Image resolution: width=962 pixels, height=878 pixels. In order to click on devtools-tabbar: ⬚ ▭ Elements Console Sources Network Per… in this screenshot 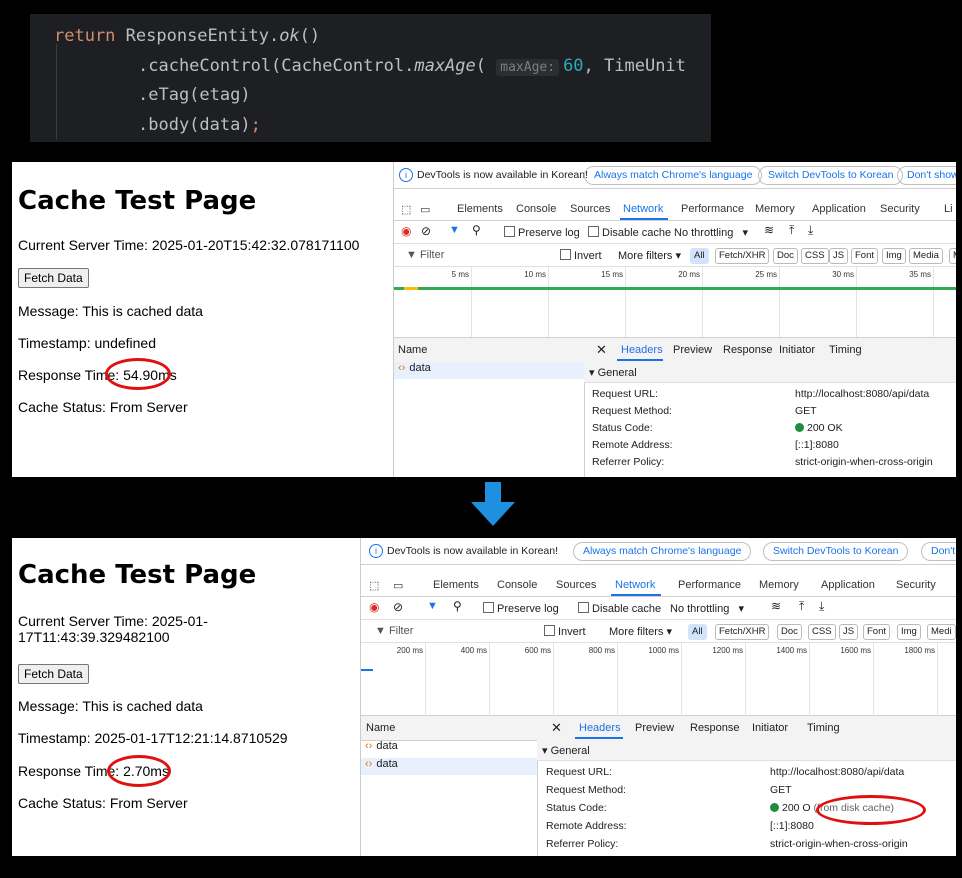, I will do `click(658, 585)`.